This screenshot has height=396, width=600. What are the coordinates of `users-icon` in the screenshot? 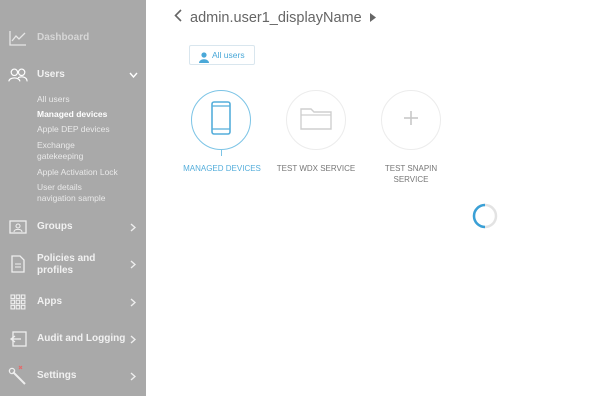 It's located at (18, 75).